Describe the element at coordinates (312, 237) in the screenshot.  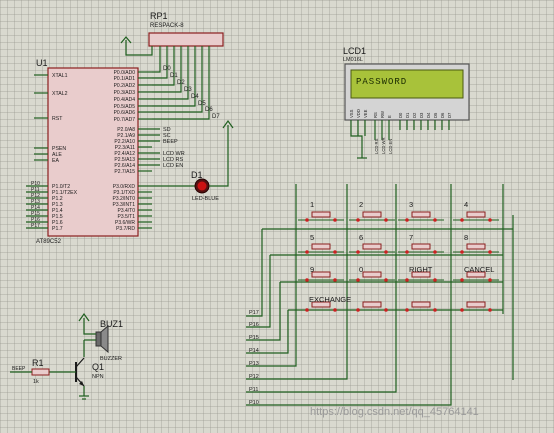
I see `svg-text: 5` at that location.